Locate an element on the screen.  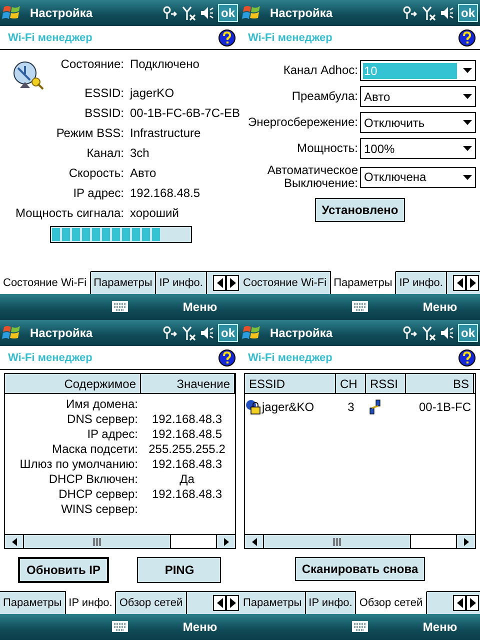
info-label: IP адрес: is located at coordinates (98, 193).